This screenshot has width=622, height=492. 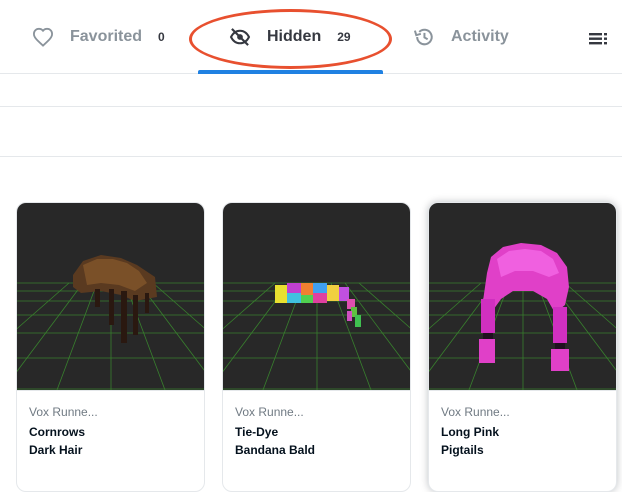 I want to click on asset-name-line1: Cornrows, so click(x=57, y=432).